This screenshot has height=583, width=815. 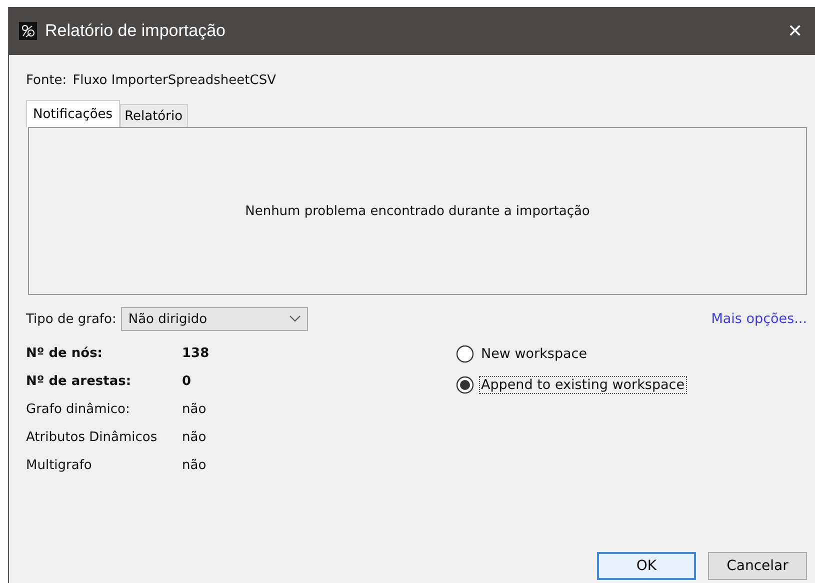 What do you see at coordinates (28, 31) in the screenshot?
I see `app-icon` at bounding box center [28, 31].